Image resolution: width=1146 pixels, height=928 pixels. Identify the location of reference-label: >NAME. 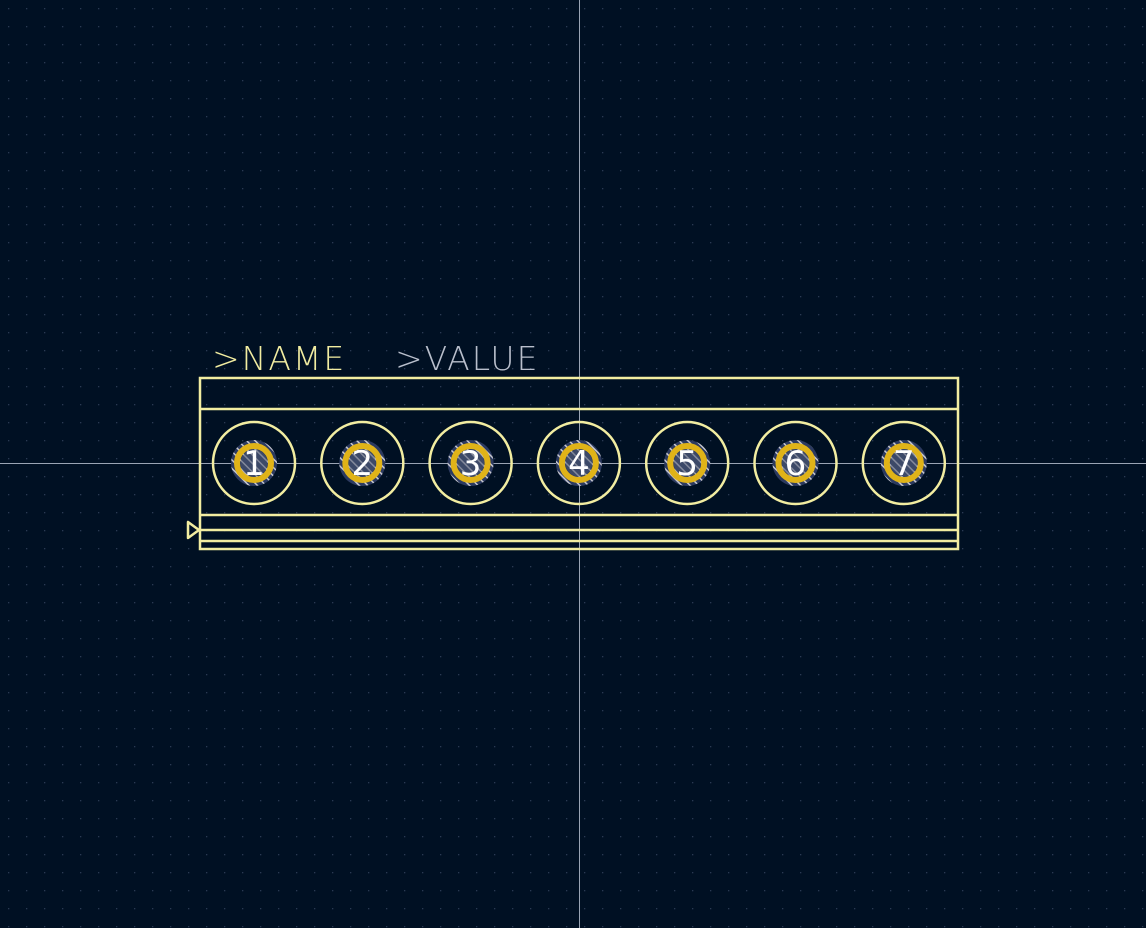
(279, 358).